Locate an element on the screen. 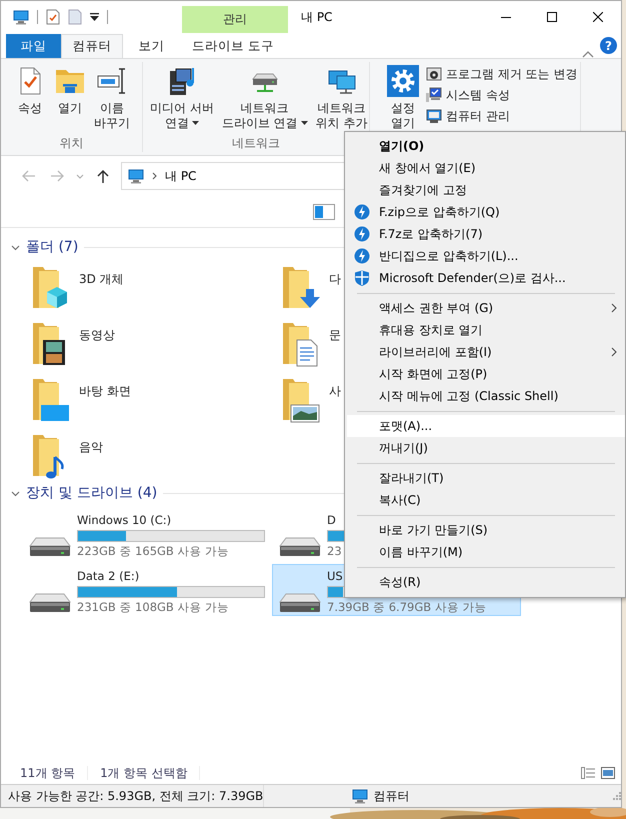 The width and height of the screenshot is (626, 819). location-label: 컴퓨터 is located at coordinates (391, 796).